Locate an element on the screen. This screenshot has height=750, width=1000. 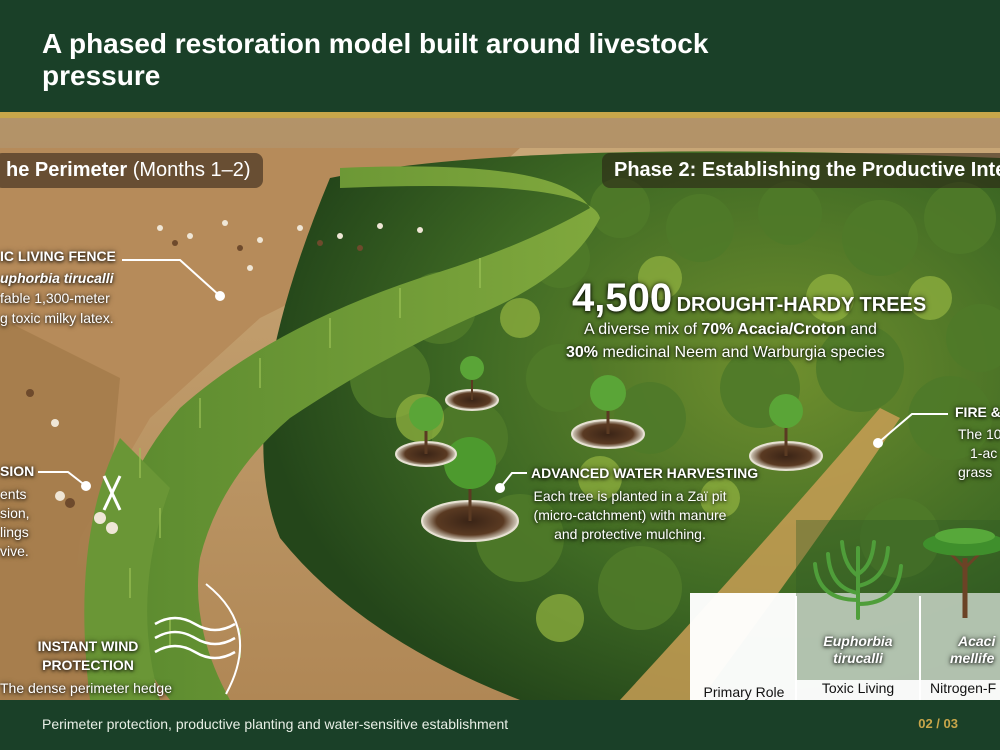
fire-line2: 1-ac is located at coordinates (984, 453).